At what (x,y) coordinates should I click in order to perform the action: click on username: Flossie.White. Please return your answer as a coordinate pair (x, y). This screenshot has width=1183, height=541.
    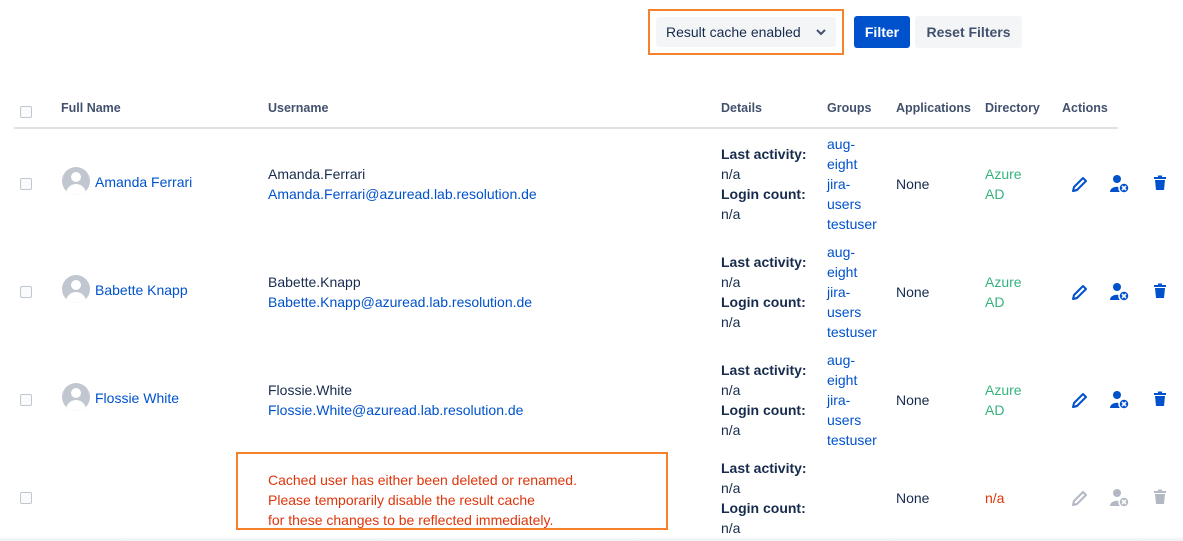
    Looking at the image, I should click on (310, 390).